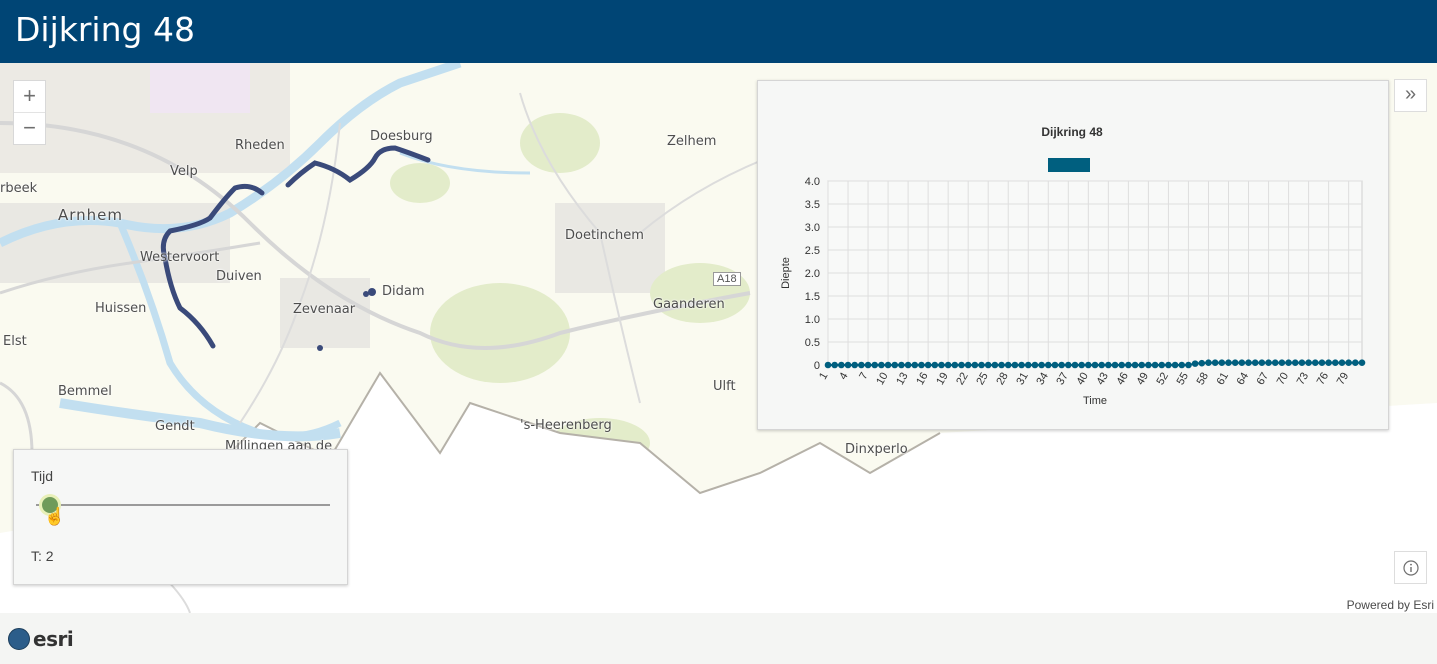 The image size is (1437, 664). I want to click on zoom-control: + −, so click(29, 112).